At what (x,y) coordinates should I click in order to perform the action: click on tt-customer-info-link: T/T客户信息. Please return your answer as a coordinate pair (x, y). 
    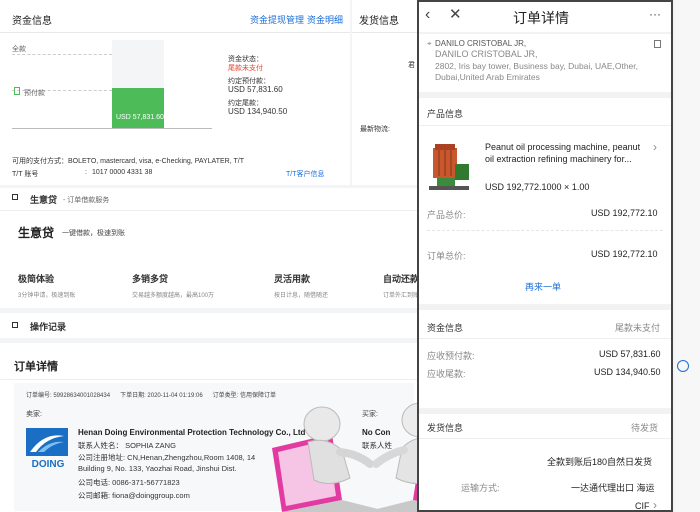
    Looking at the image, I should click on (305, 174).